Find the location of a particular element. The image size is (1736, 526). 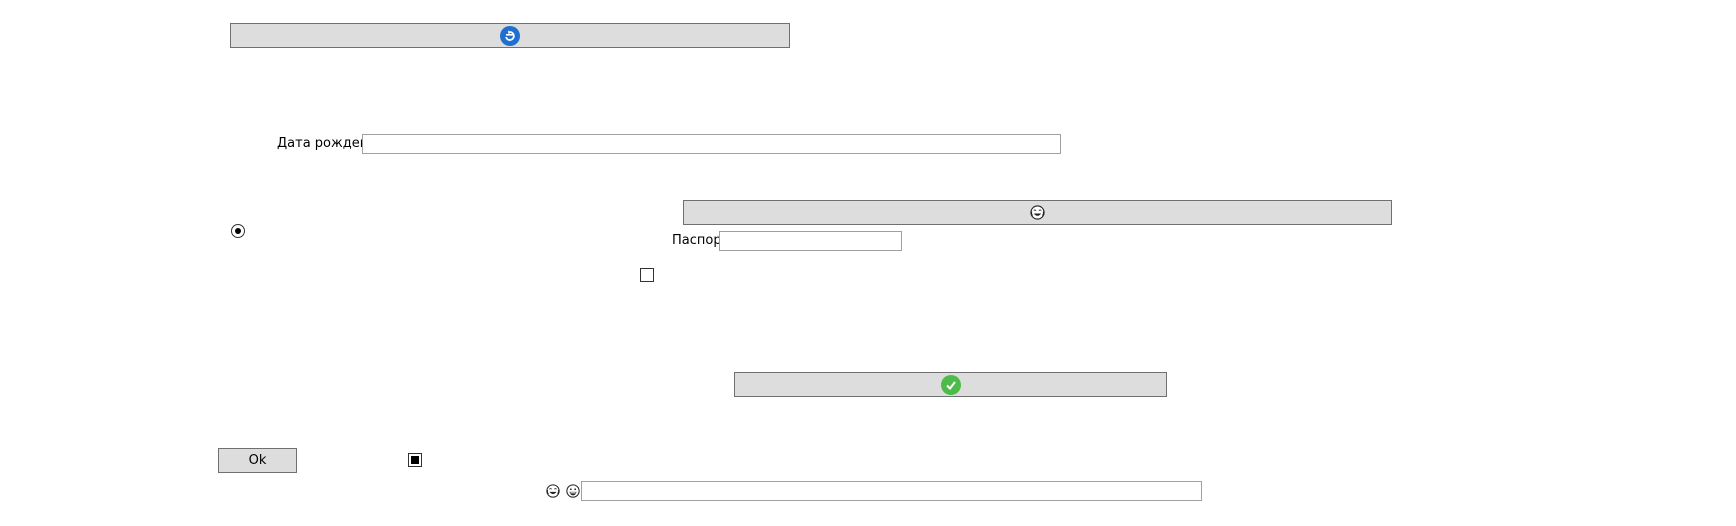

indeterminate-checkbox is located at coordinates (415, 460).